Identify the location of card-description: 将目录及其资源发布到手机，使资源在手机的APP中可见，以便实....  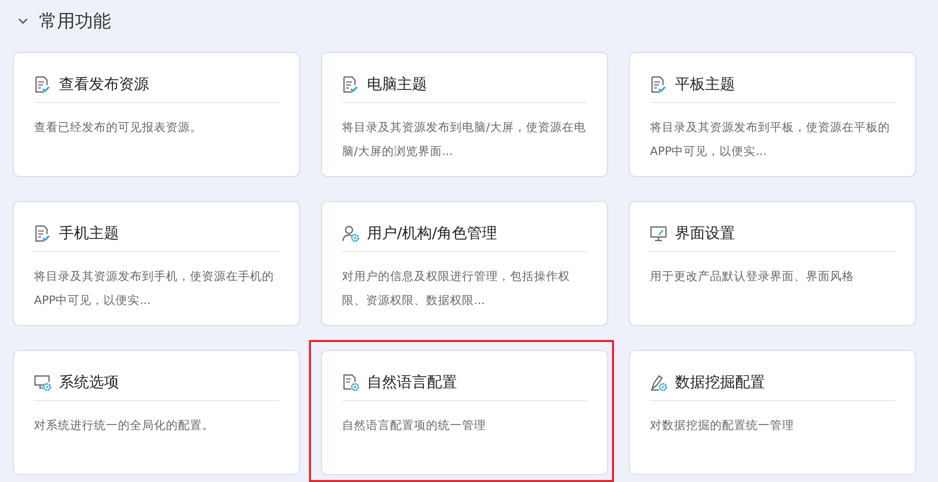
(154, 288).